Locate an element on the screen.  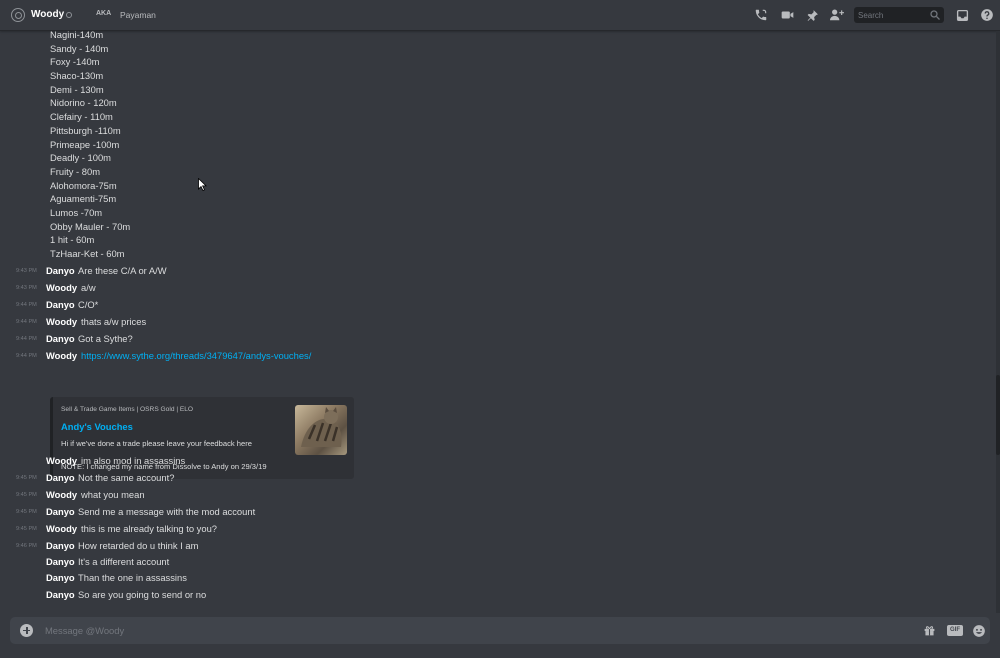
message: 9:43 PM Woody a/w is located at coordinates (300, 289).